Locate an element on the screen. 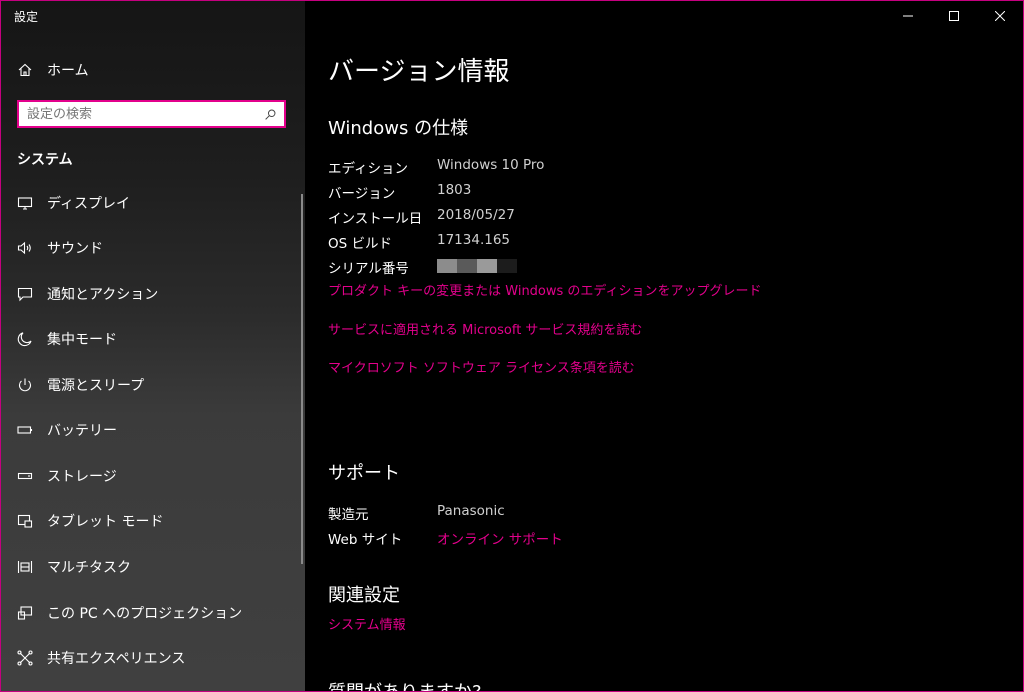  tablet-icon is located at coordinates (25, 521).